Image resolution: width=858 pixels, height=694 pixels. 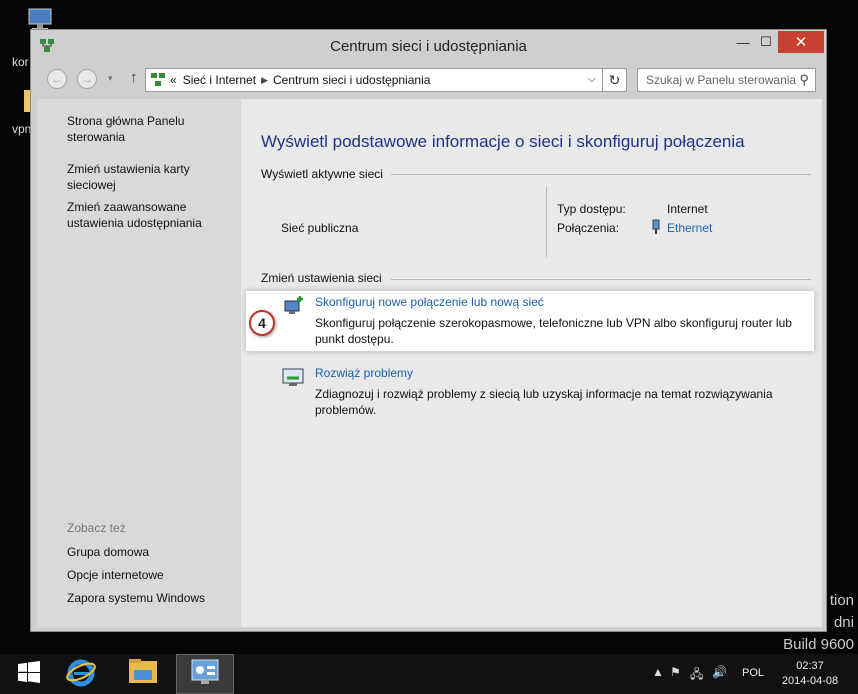 I want to click on breadcrumb-item: Sieć i Internet, so click(x=219, y=80).